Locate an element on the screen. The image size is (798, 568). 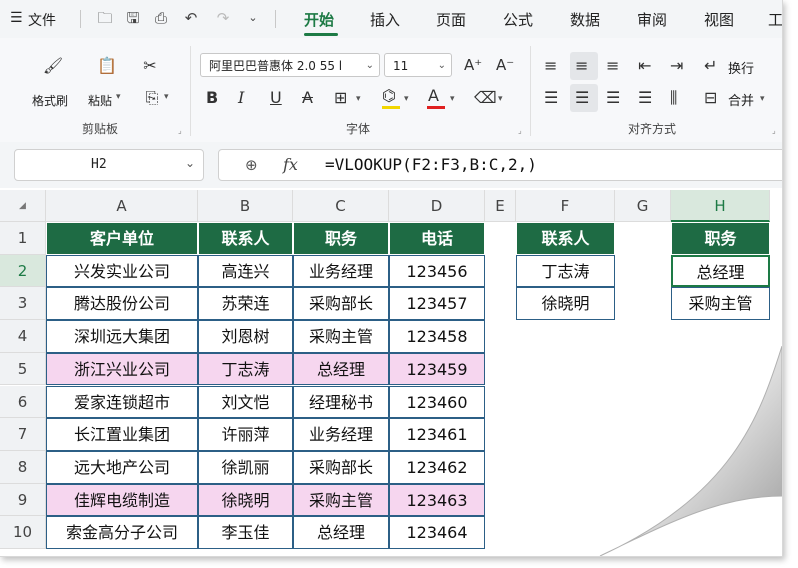
table-cell: 总经理 is located at coordinates (341, 532).